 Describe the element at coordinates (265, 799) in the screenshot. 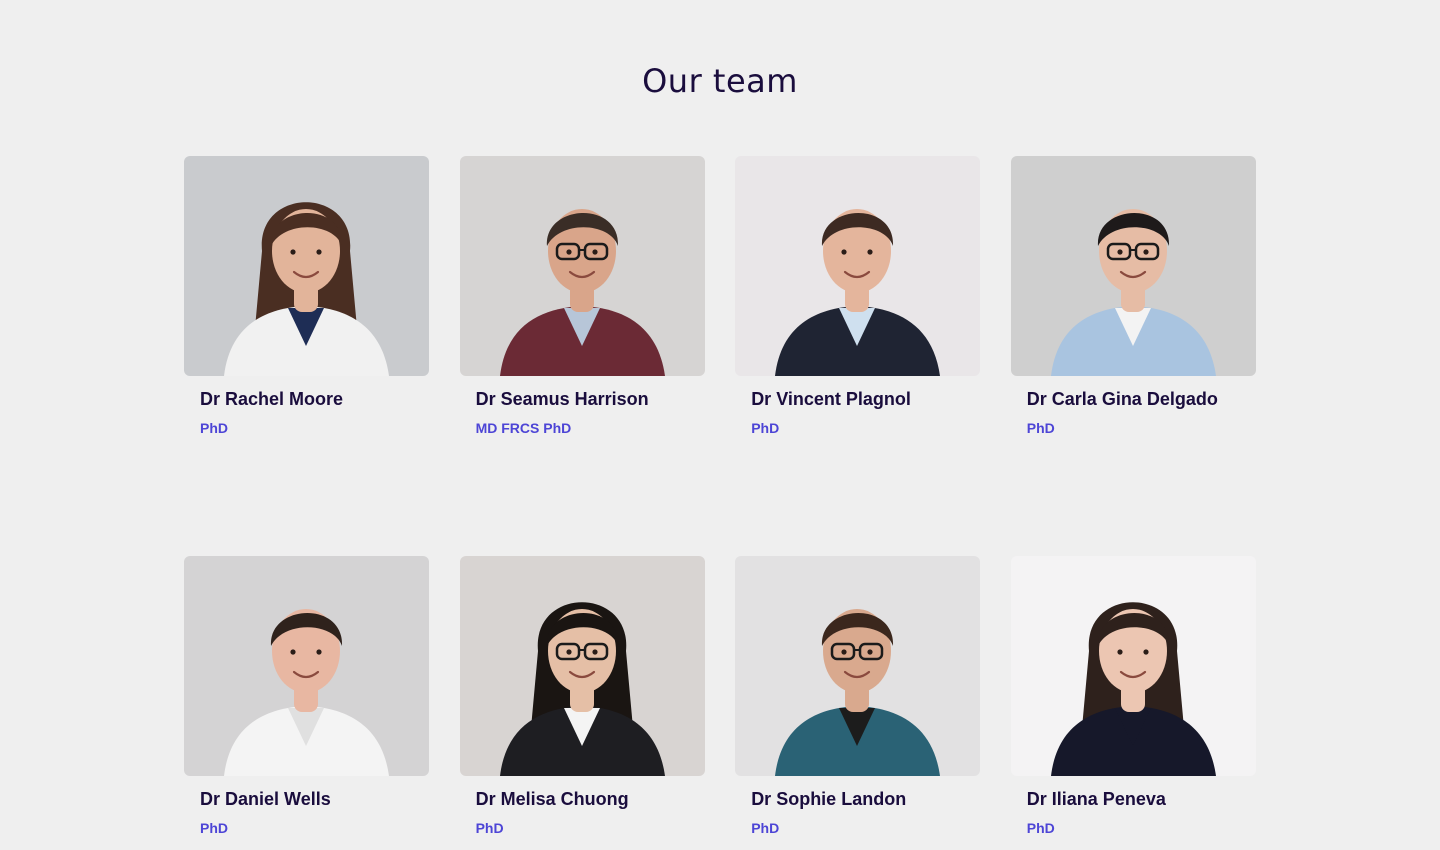

I see `team-member-name: Dr Daniel Wells` at that location.